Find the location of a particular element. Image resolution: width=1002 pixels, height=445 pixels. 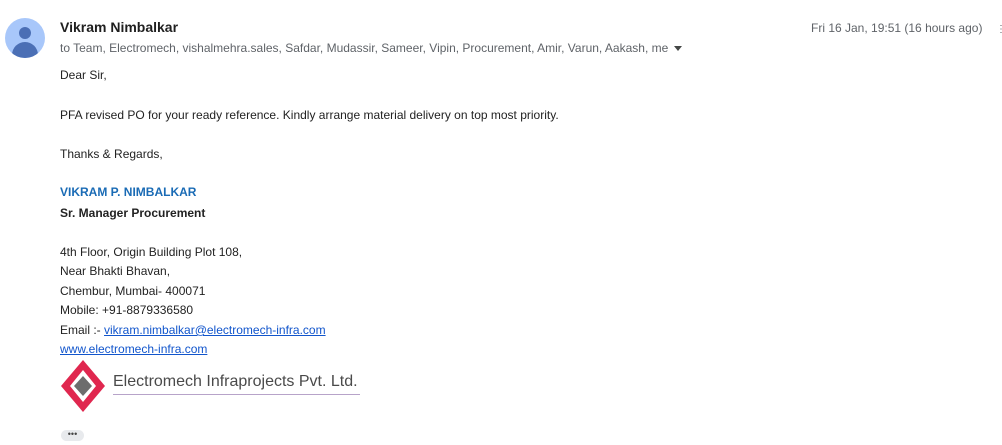

avatar-head is located at coordinates (25, 33).